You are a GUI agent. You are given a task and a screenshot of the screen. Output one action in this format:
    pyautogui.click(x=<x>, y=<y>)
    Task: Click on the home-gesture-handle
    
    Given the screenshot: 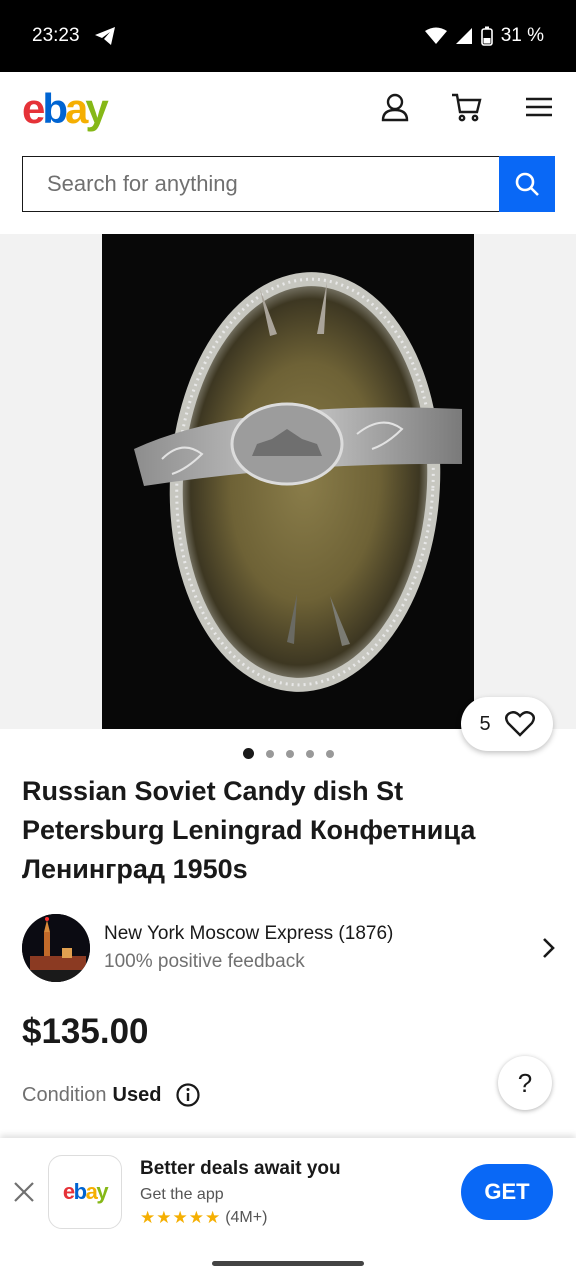 What is the action you would take?
    pyautogui.click(x=288, y=1263)
    